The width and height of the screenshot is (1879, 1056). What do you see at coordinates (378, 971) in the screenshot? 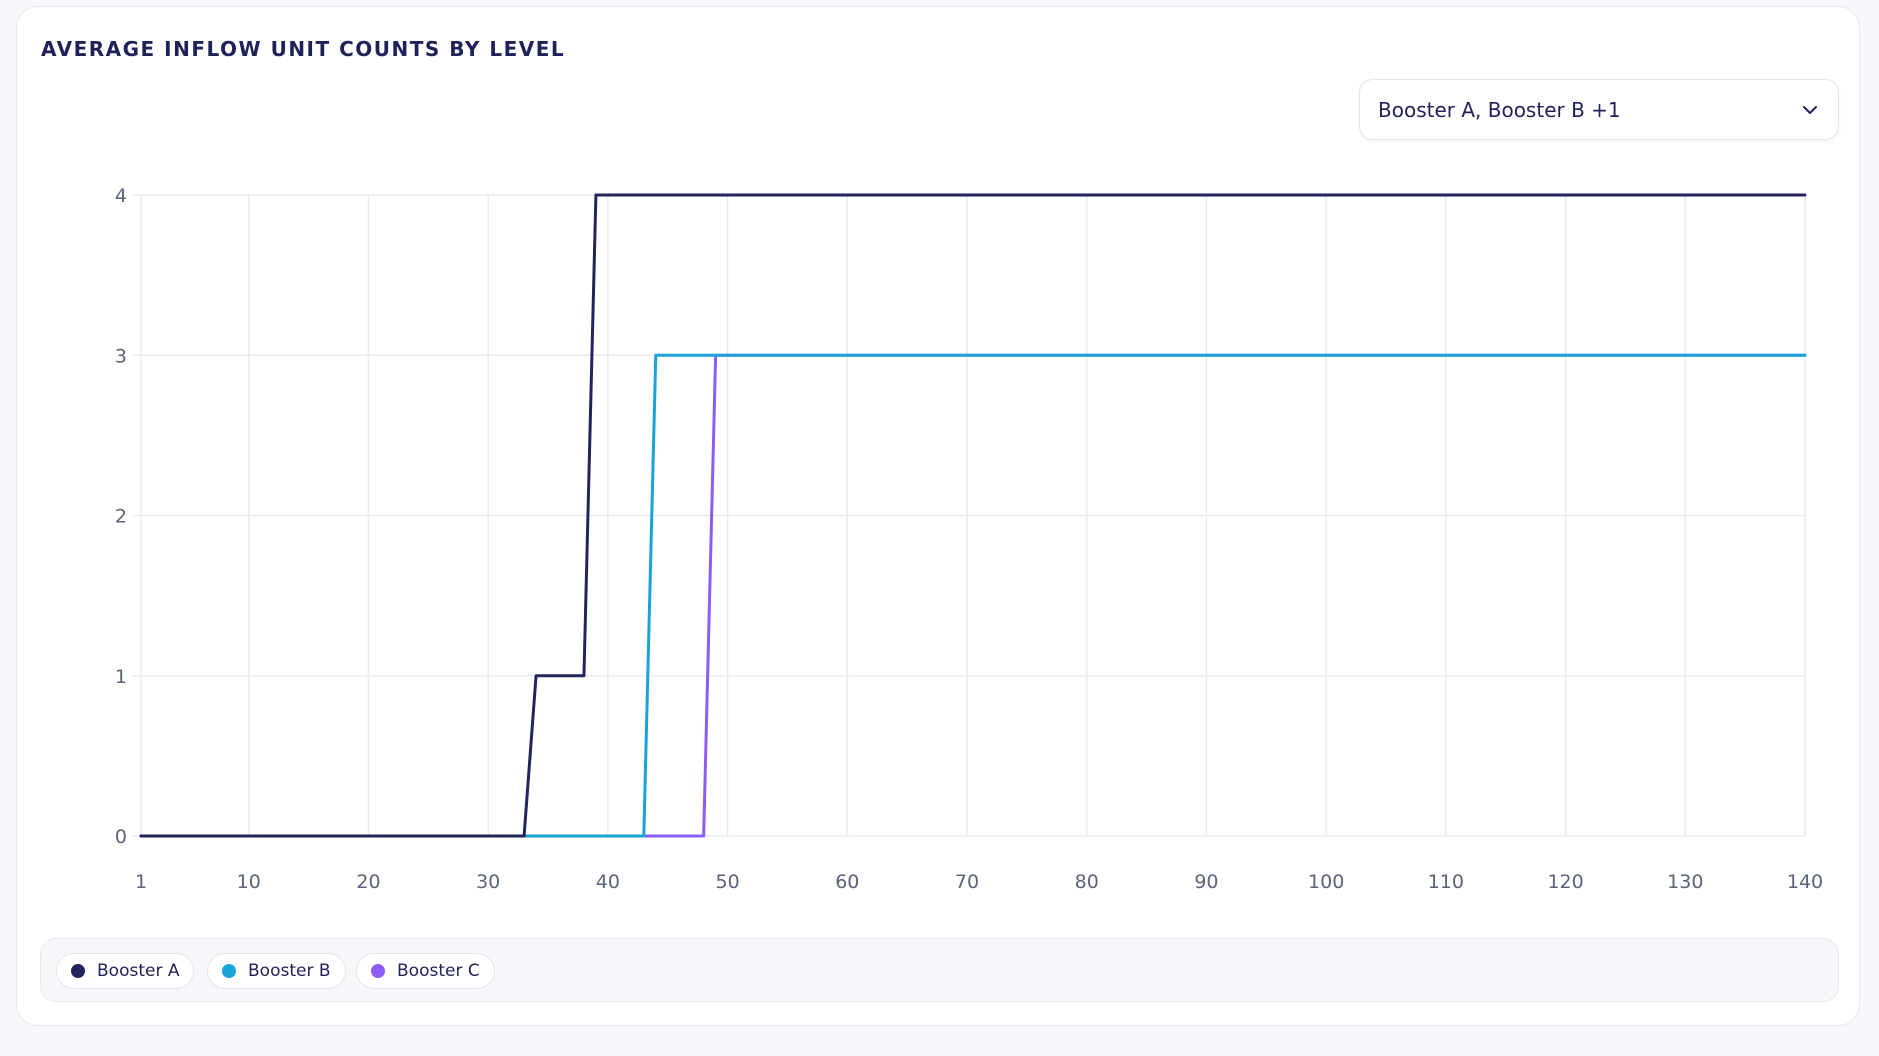
I see `legend-marker-booster-c` at bounding box center [378, 971].